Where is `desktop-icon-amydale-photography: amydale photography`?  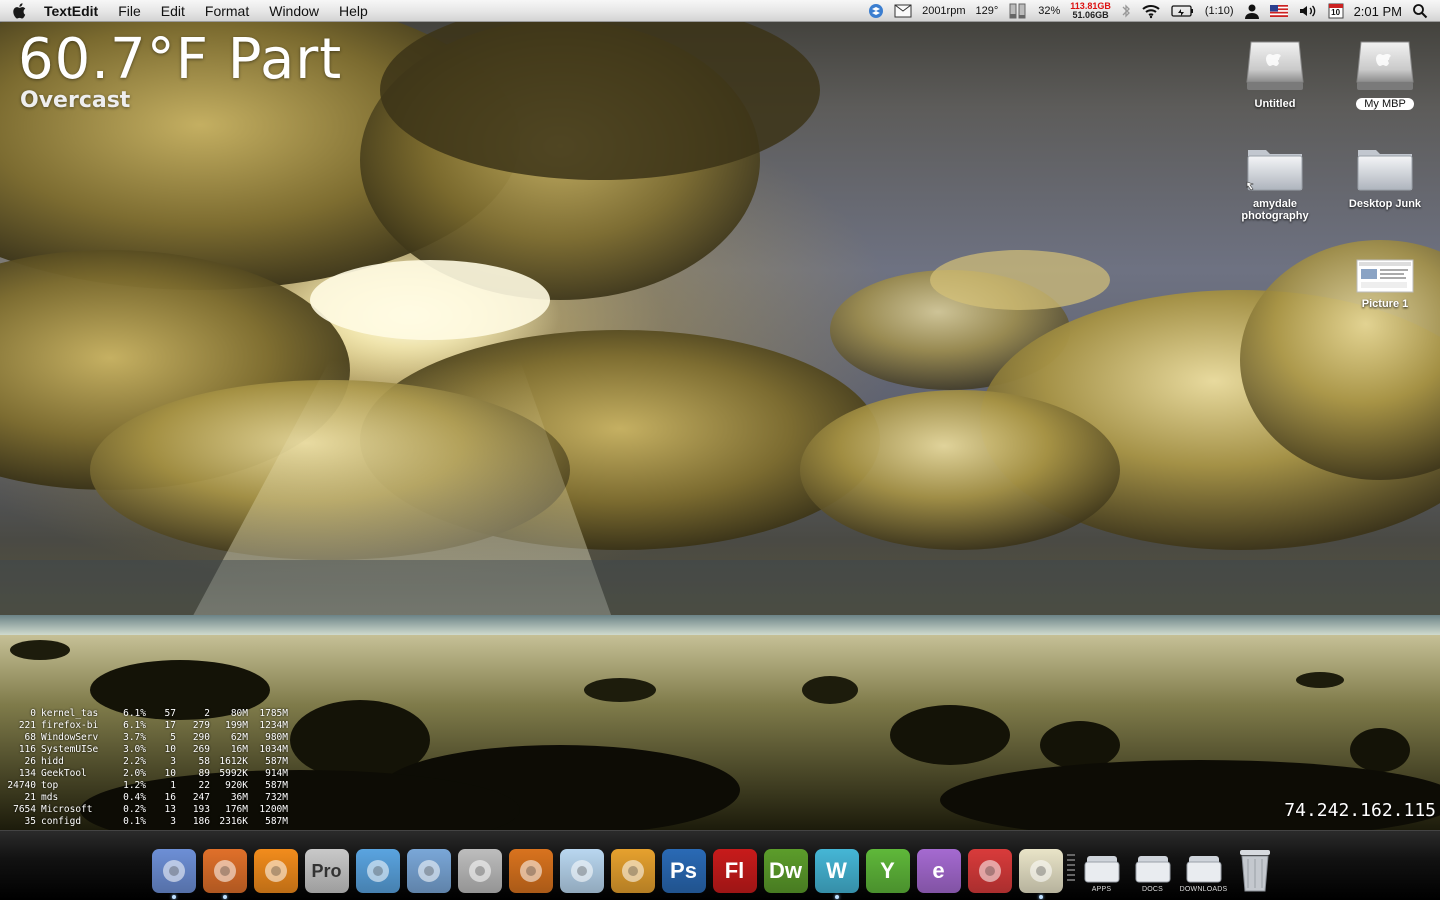 desktop-icon-amydale-photography: amydale photography is located at coordinates (1275, 178).